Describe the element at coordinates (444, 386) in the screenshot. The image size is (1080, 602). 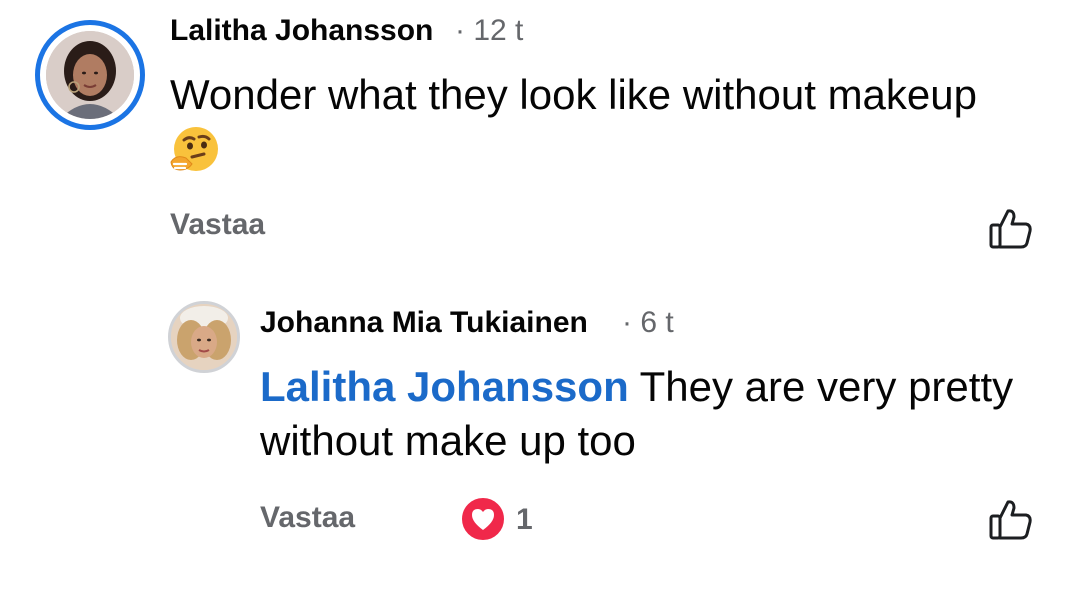
I see `mention-link: Lalitha Johansson` at that location.